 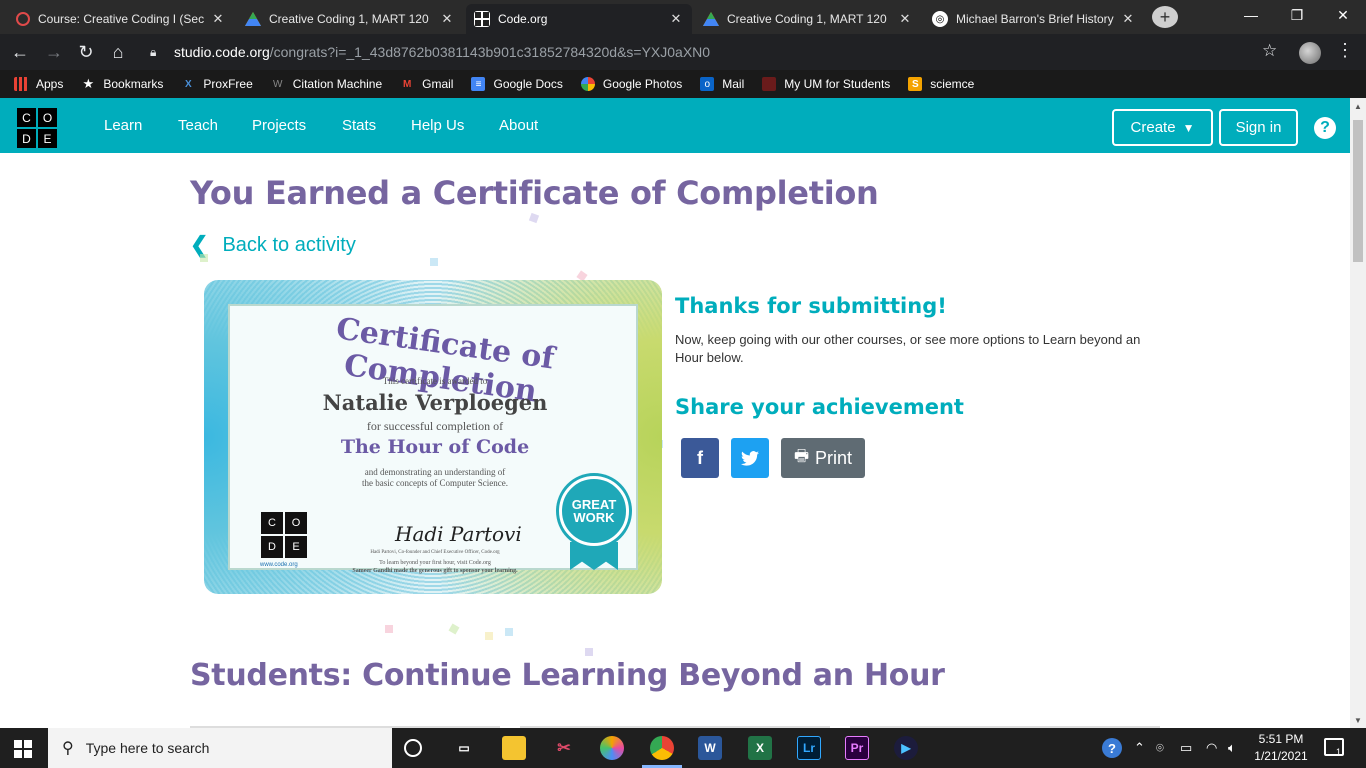 What do you see at coordinates (1232, 748) in the screenshot?
I see `volume-icon: 🔈︎` at bounding box center [1232, 748].